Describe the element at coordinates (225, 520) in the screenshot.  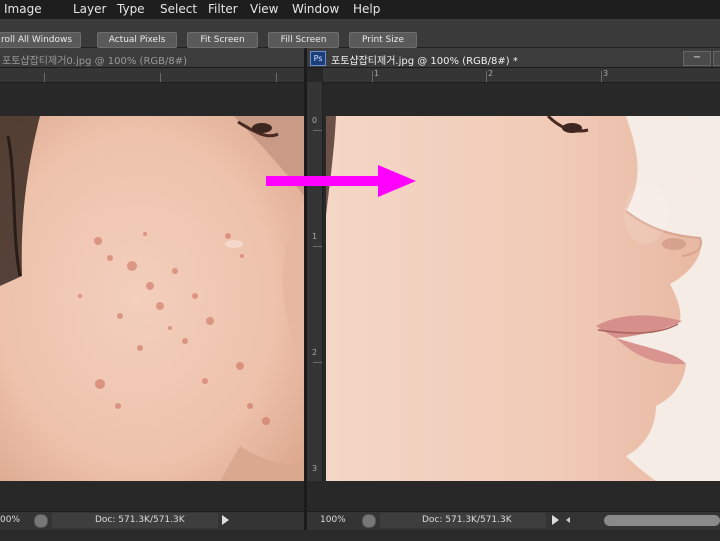
I see `left-status-arrow-icon` at that location.